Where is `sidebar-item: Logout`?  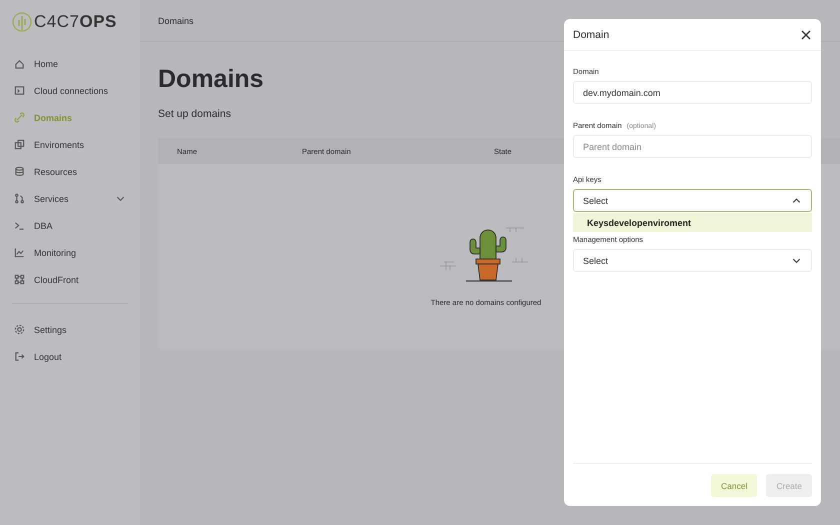
sidebar-item: Logout is located at coordinates (70, 356).